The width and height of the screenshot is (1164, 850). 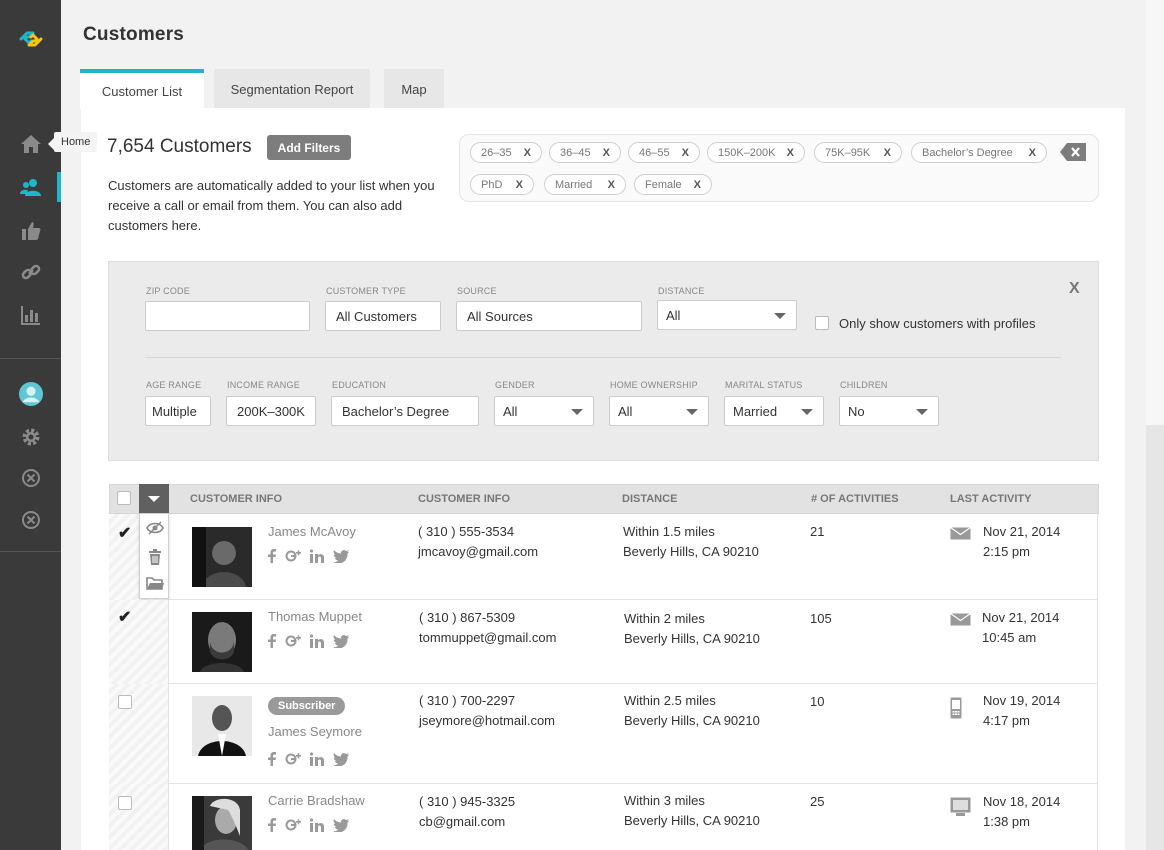 What do you see at coordinates (487, 638) in the screenshot?
I see `customer-email: tommuppet@gmail.com` at bounding box center [487, 638].